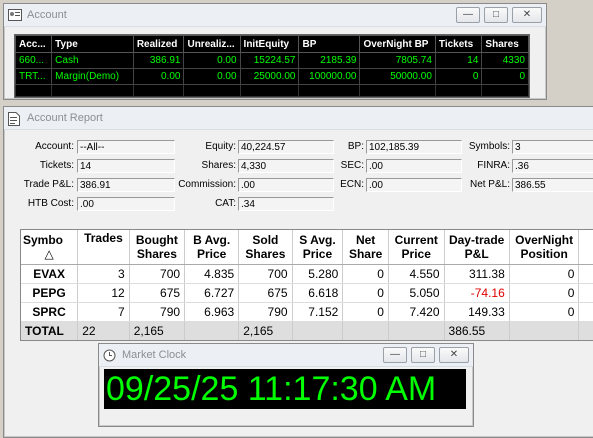 The image size is (593, 438). I want to click on account-window-icon, so click(15, 15).